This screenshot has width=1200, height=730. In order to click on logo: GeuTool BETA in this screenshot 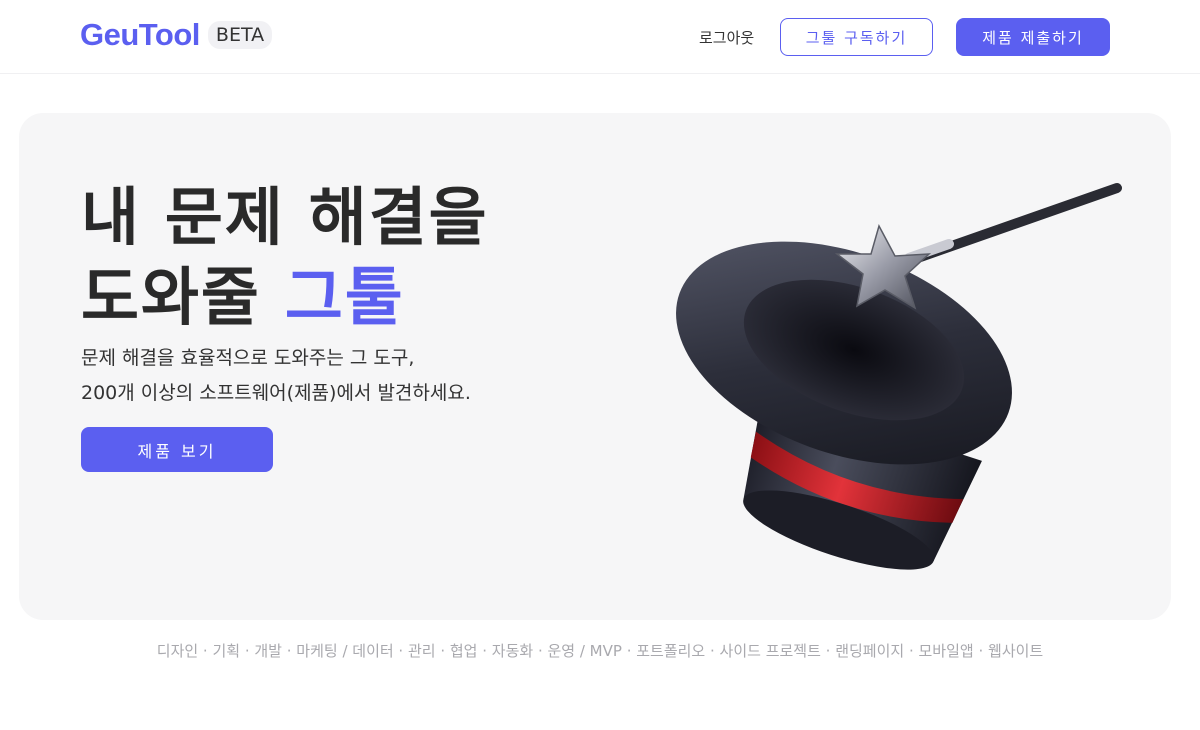, I will do `click(176, 35)`.